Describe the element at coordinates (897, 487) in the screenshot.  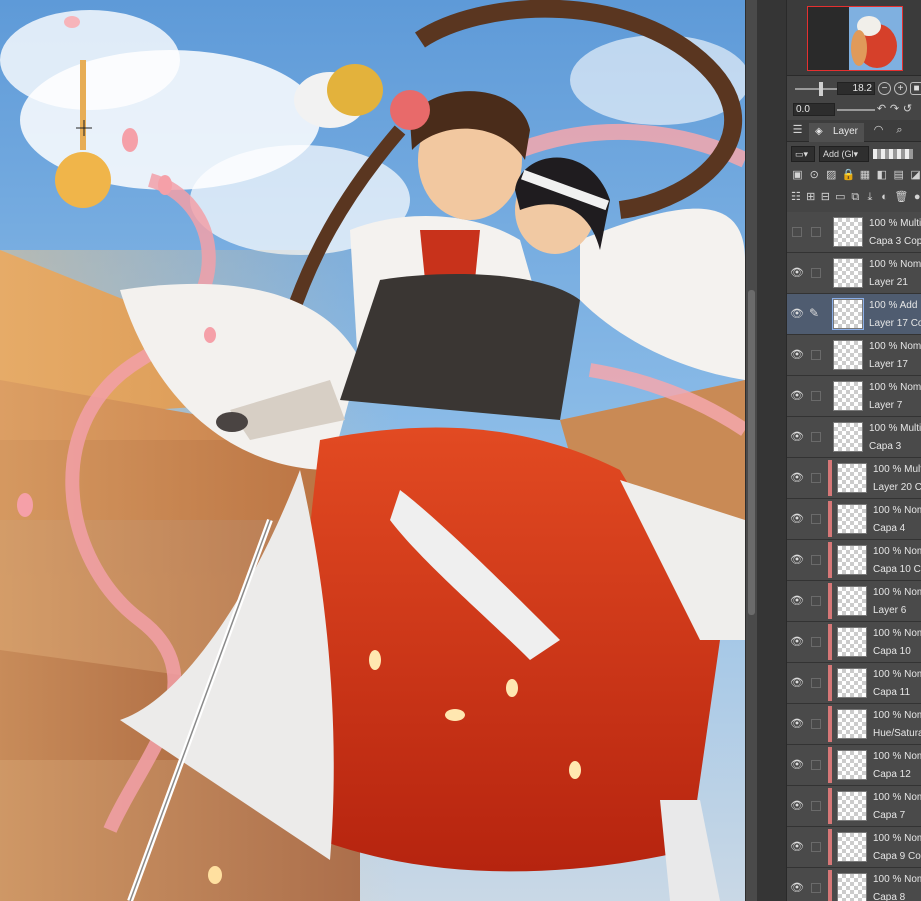
I see `layer-name-label: Layer 20 C` at that location.